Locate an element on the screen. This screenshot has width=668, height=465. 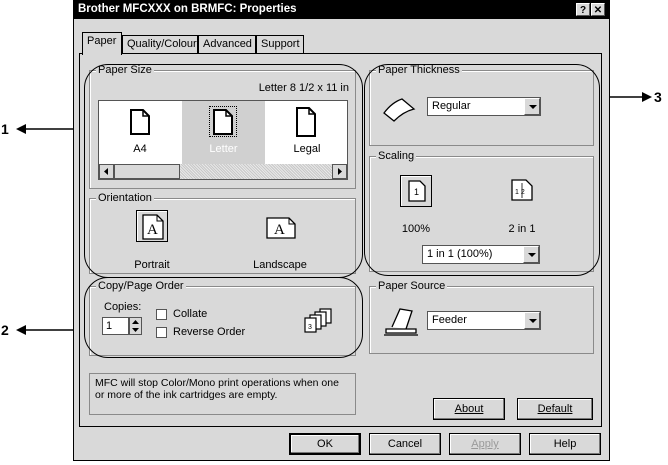
reverse-order-checkbox is located at coordinates (161, 332).